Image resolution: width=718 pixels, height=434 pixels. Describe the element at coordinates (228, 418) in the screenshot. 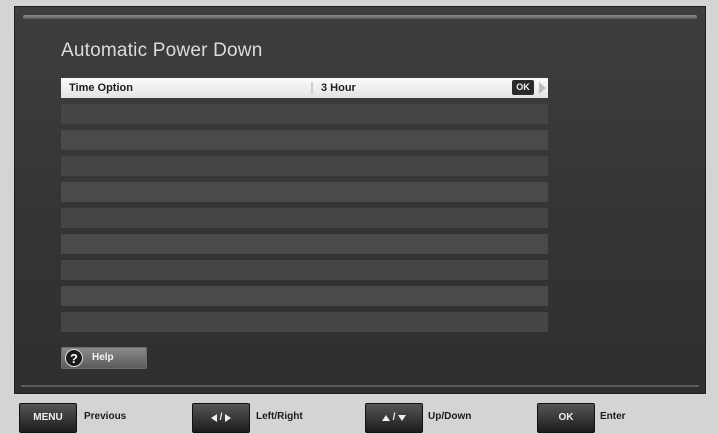

I see `arrow-right-icon` at that location.